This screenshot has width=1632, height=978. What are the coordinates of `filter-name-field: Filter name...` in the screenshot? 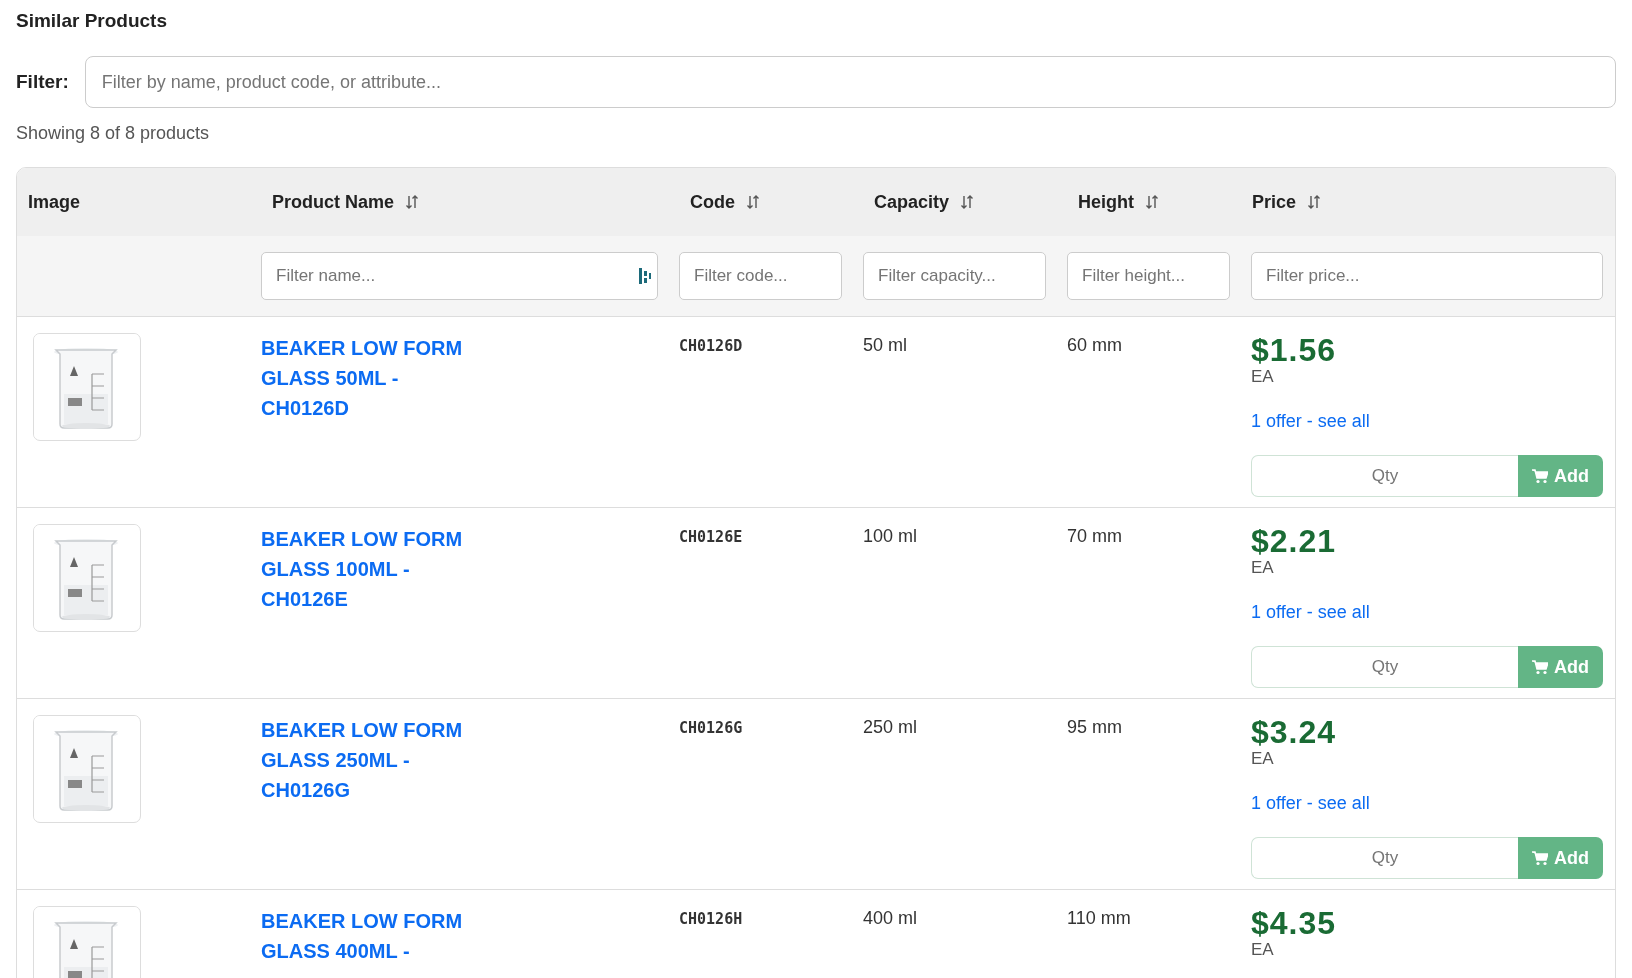 It's located at (459, 276).